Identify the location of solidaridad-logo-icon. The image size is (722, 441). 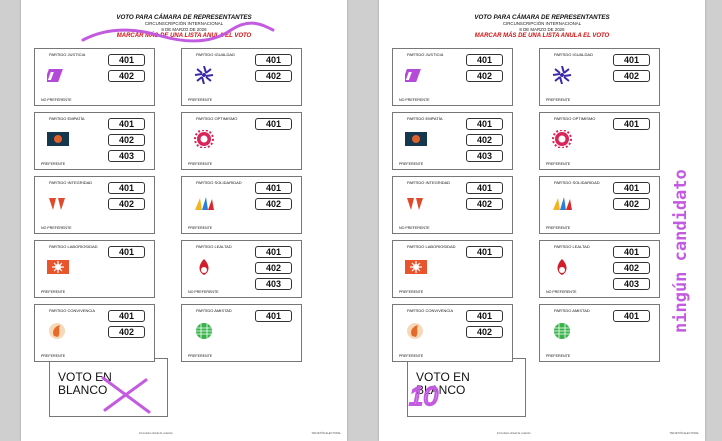
(562, 203).